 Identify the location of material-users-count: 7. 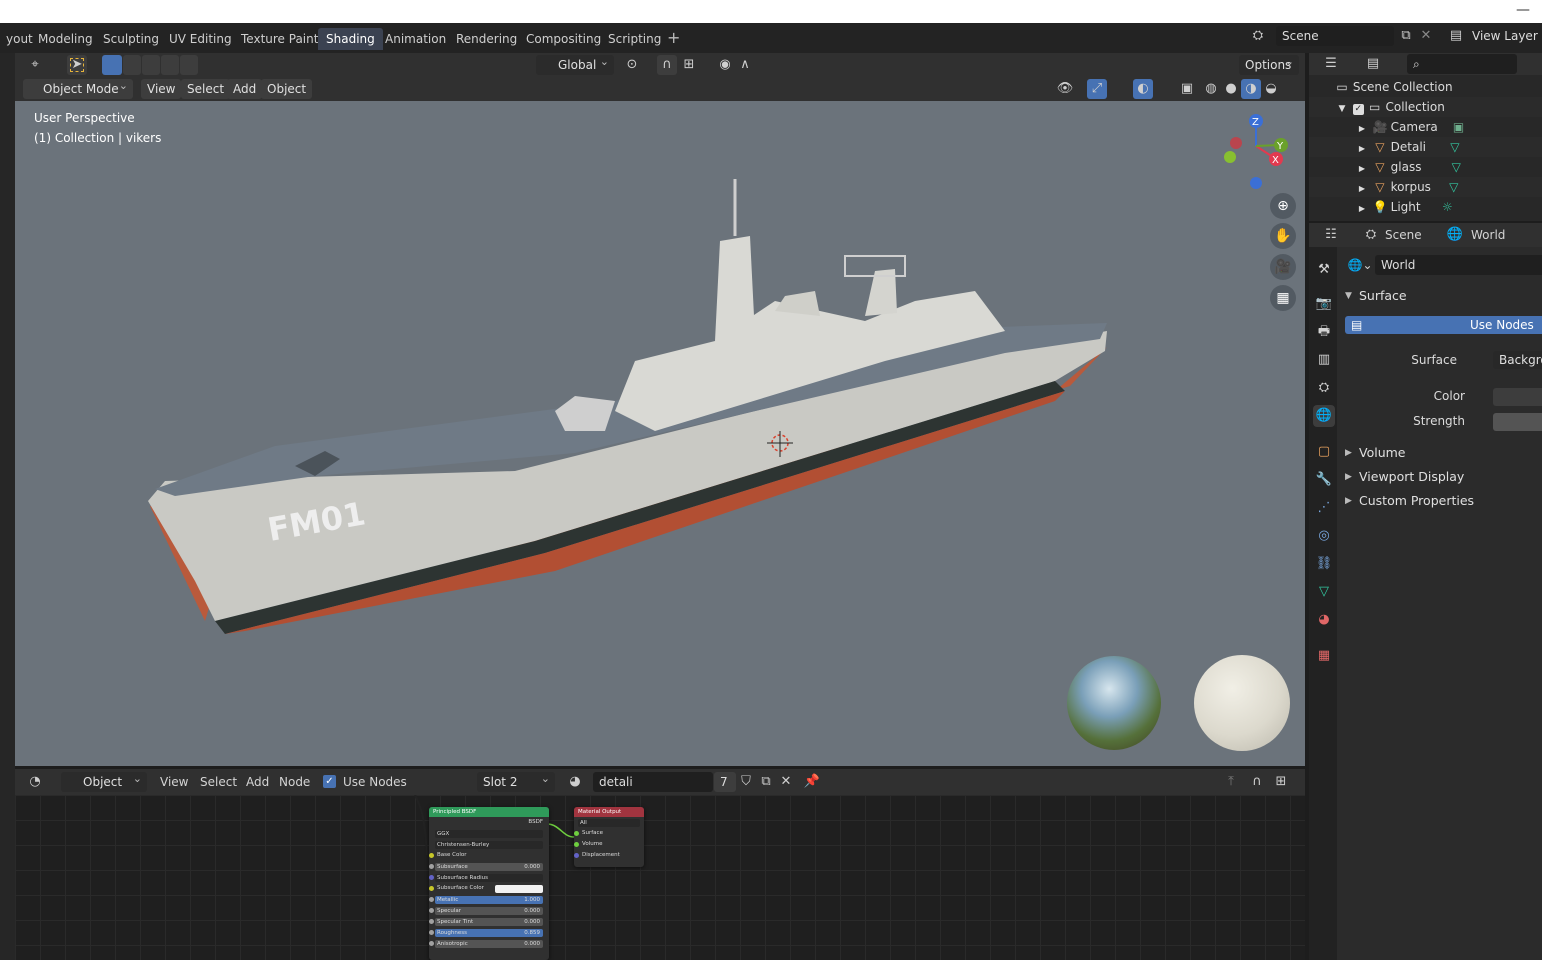
(725, 782).